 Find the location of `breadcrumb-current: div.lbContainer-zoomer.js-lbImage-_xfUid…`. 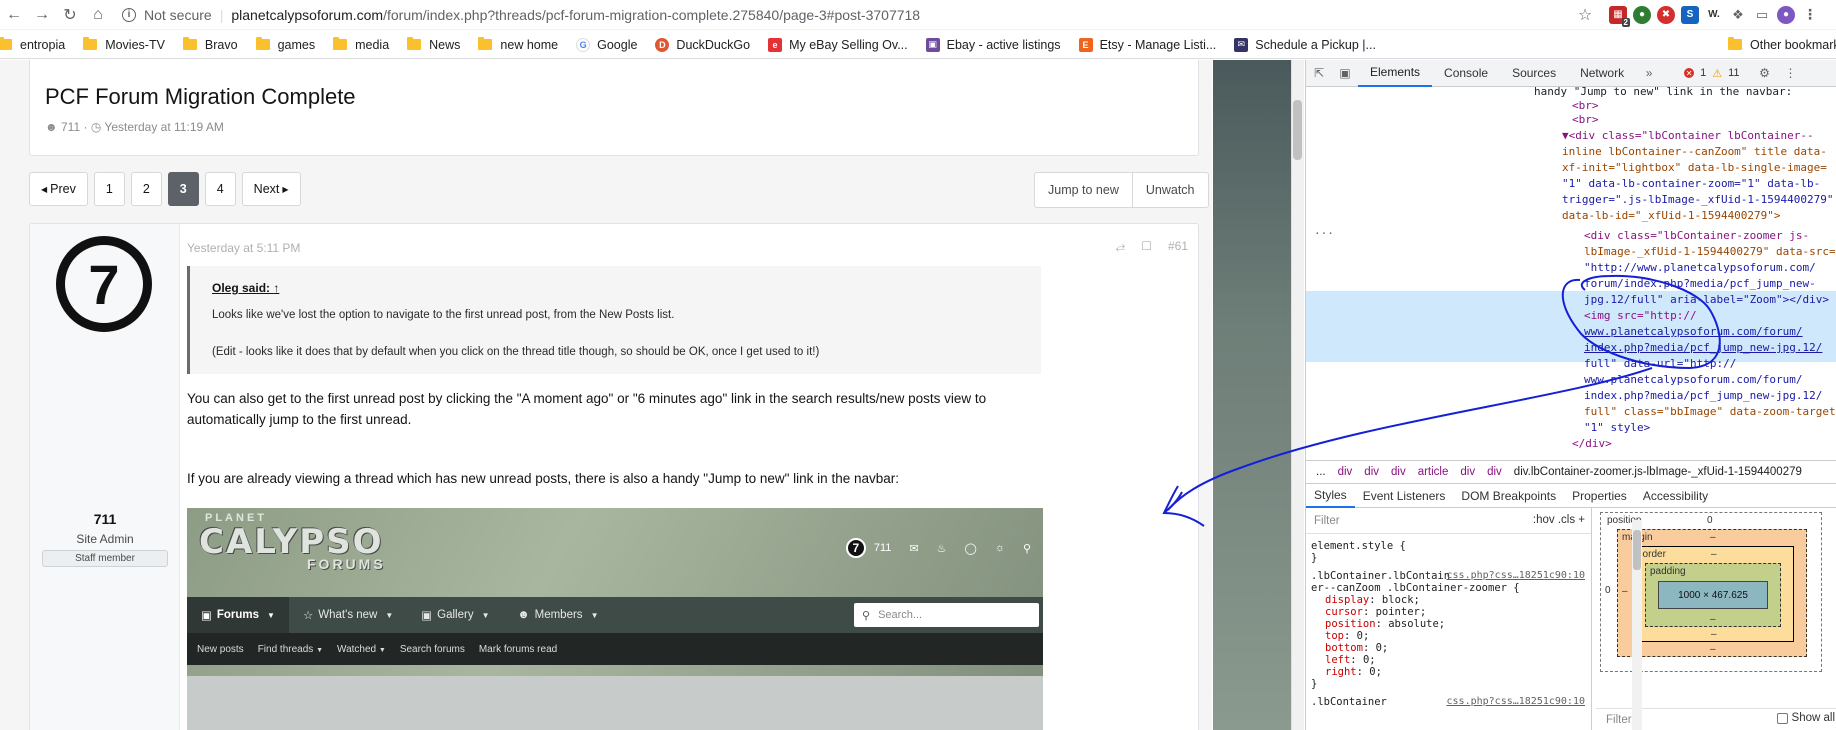

breadcrumb-current: div.lbContainer-zoomer.js-lbImage-_xfUid… is located at coordinates (1658, 472).